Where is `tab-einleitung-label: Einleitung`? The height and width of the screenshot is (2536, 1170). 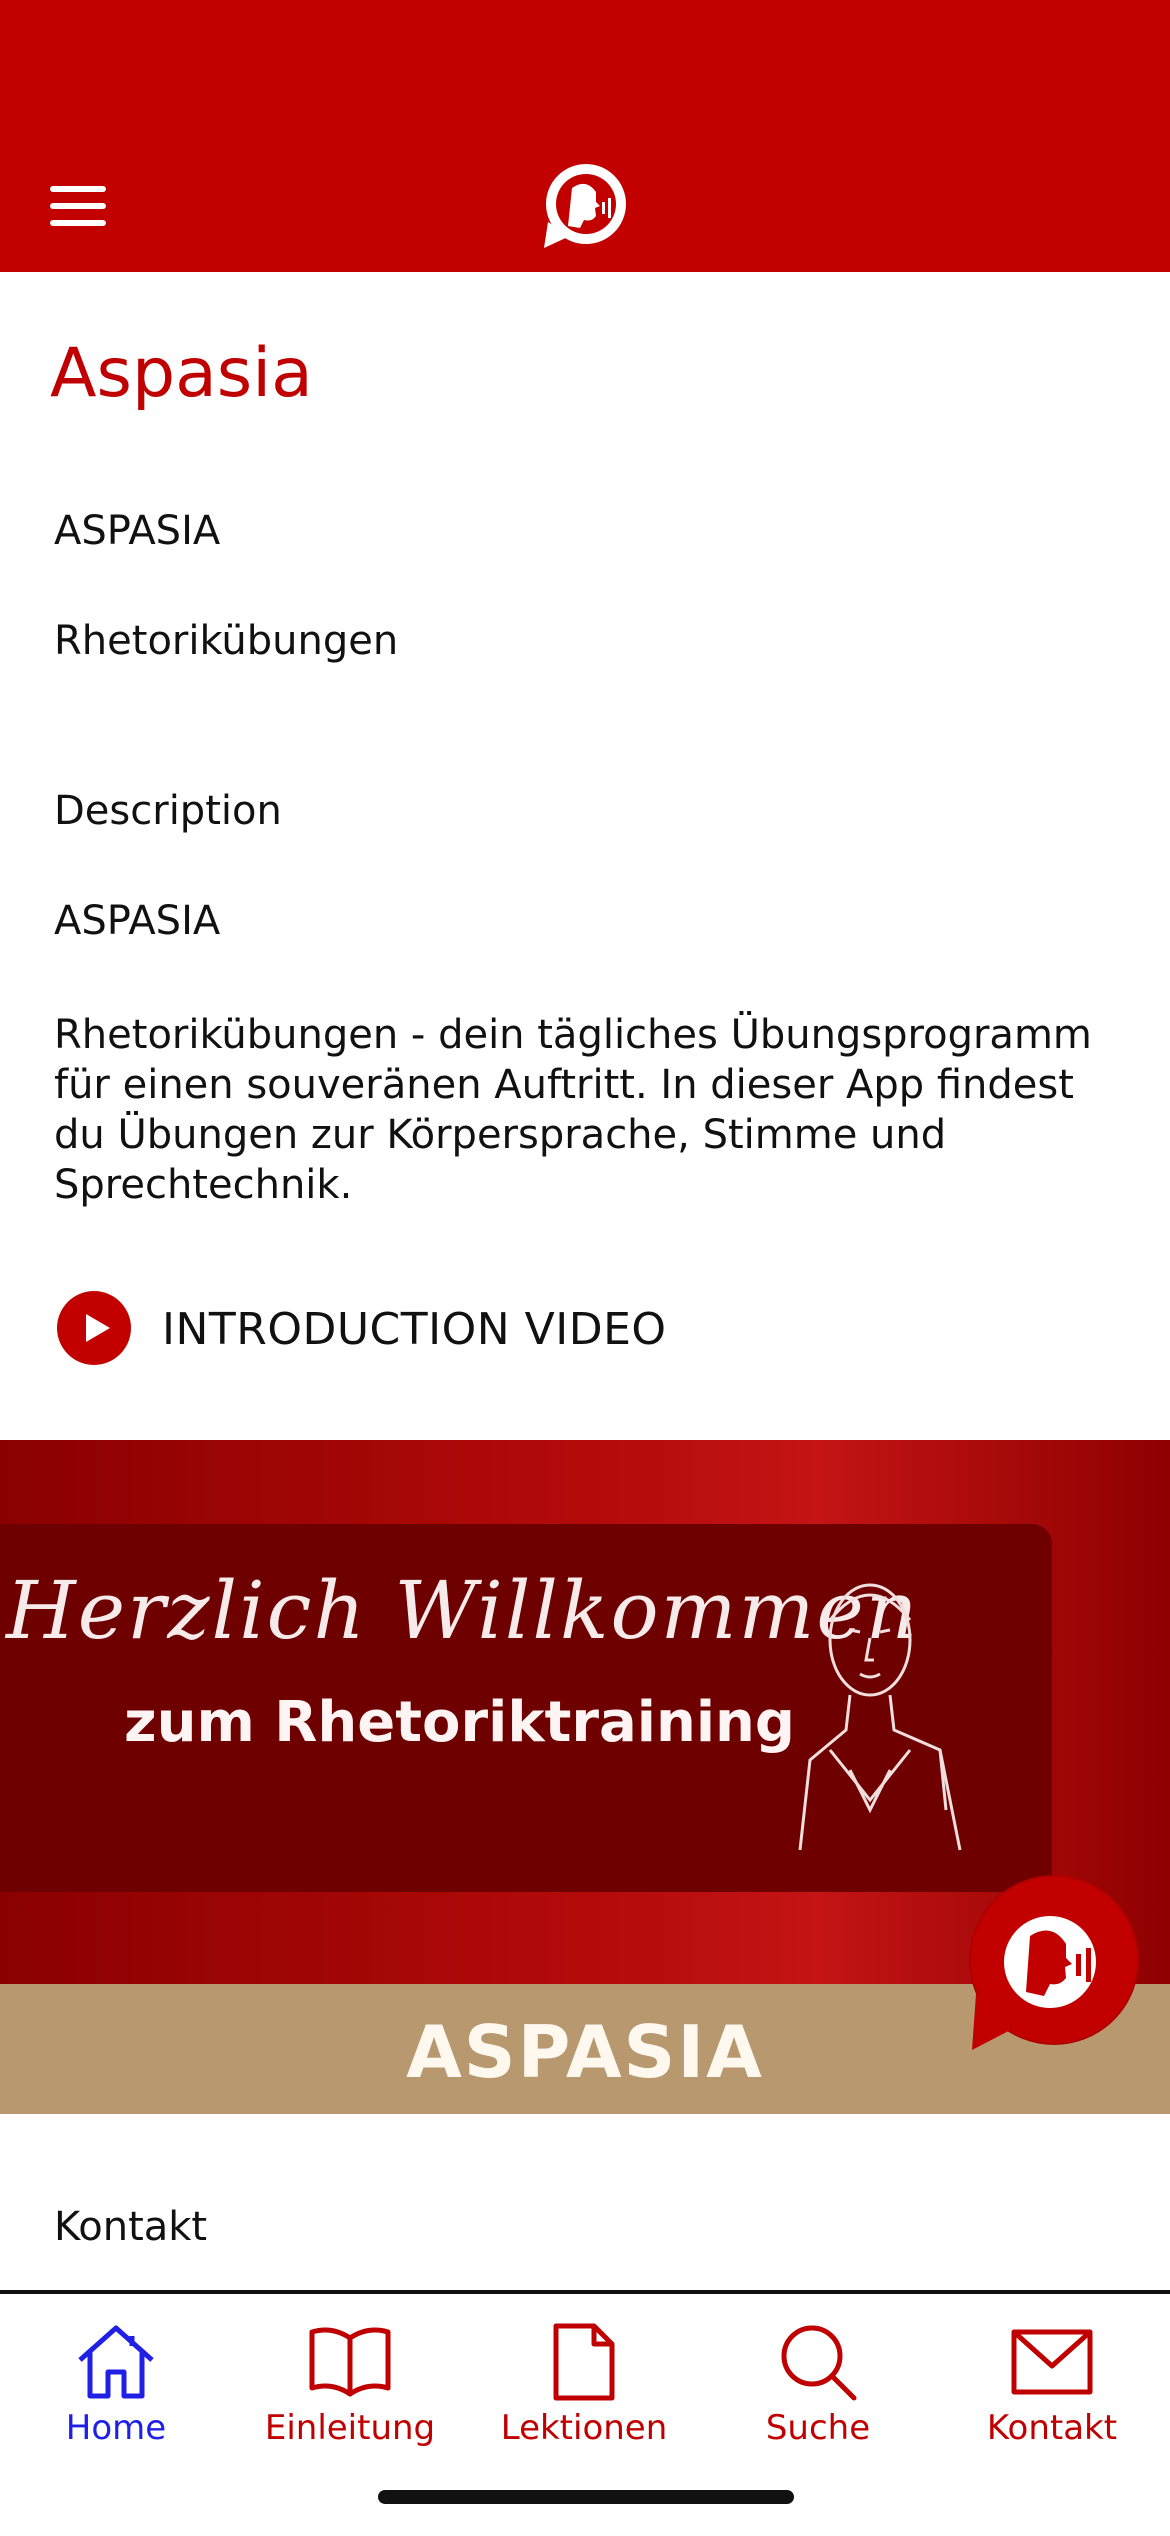
tab-einleitung-label: Einleitung is located at coordinates (350, 2428).